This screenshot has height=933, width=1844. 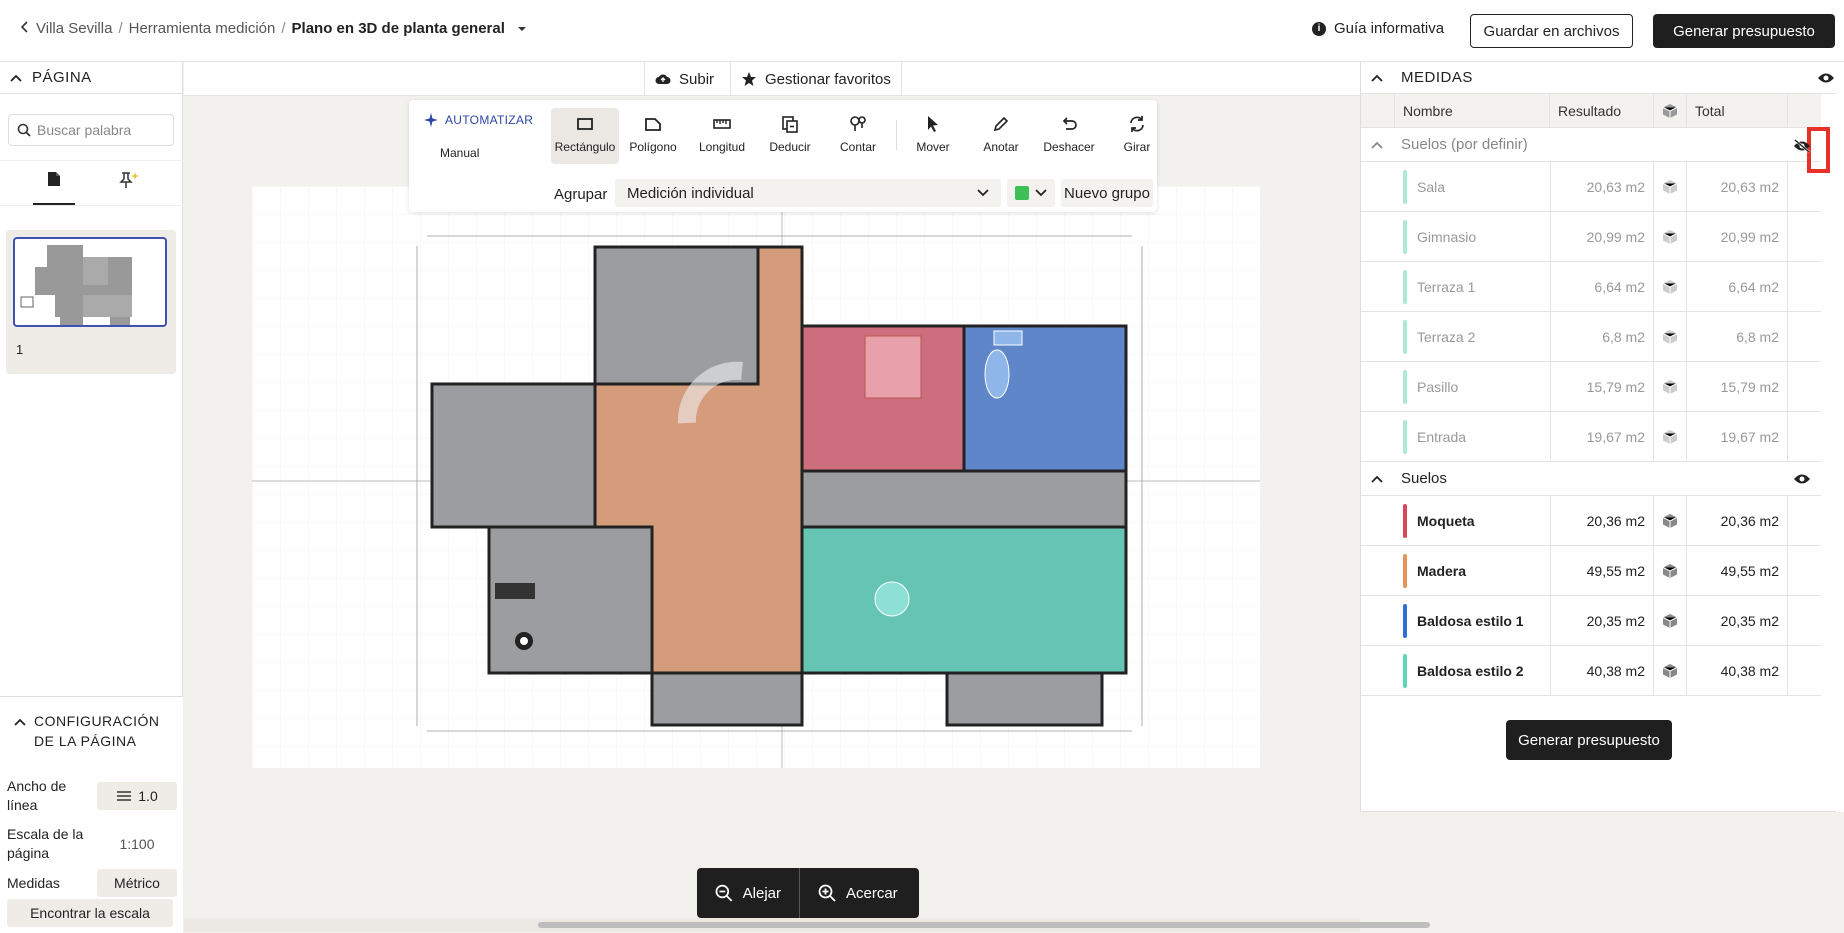 What do you see at coordinates (1438, 387) in the screenshot?
I see `row-name: Pasillo` at bounding box center [1438, 387].